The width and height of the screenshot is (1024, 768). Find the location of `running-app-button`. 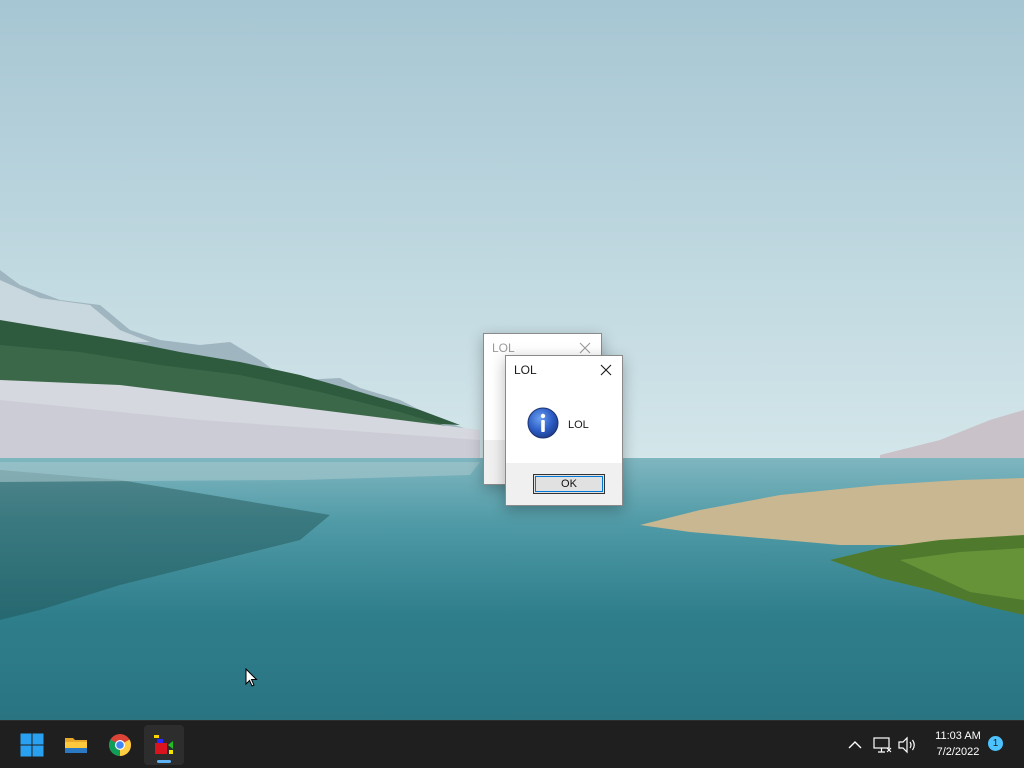

running-app-button is located at coordinates (164, 745).